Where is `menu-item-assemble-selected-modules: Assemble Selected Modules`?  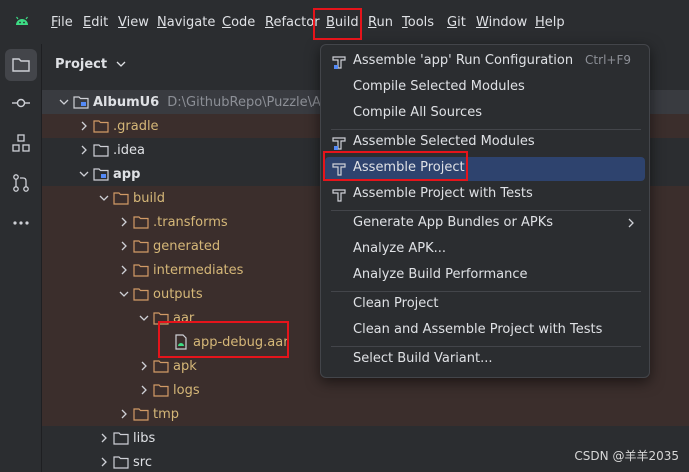 menu-item-assemble-selected-modules: Assemble Selected Modules is located at coordinates (485, 143).